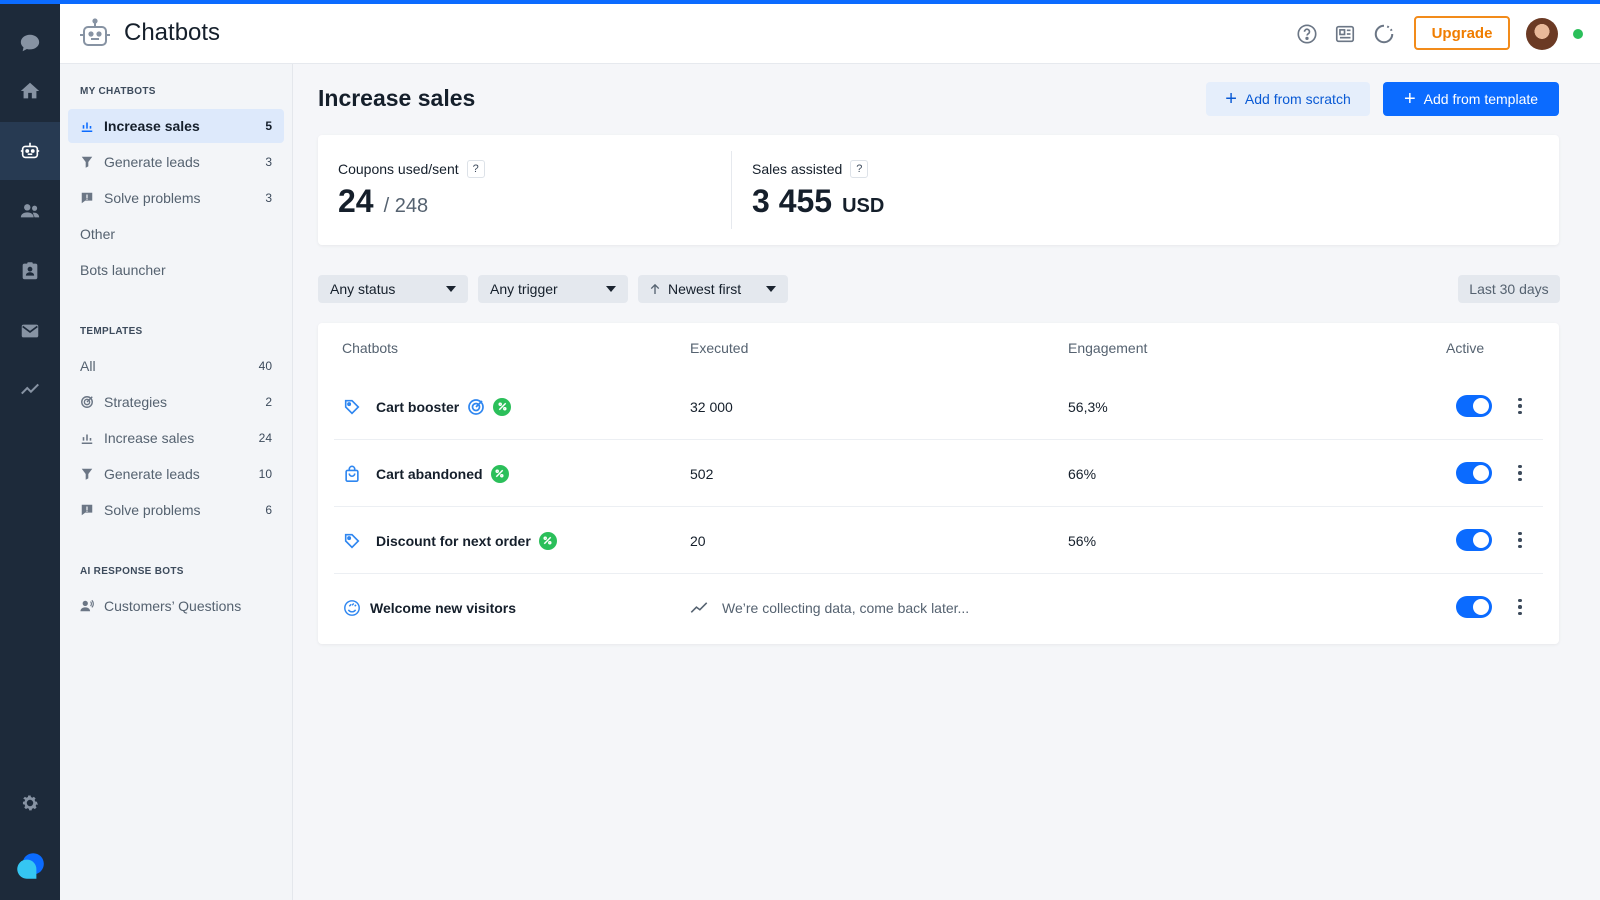 The width and height of the screenshot is (1600, 900). I want to click on chatbot-name: Cart booster, so click(418, 406).